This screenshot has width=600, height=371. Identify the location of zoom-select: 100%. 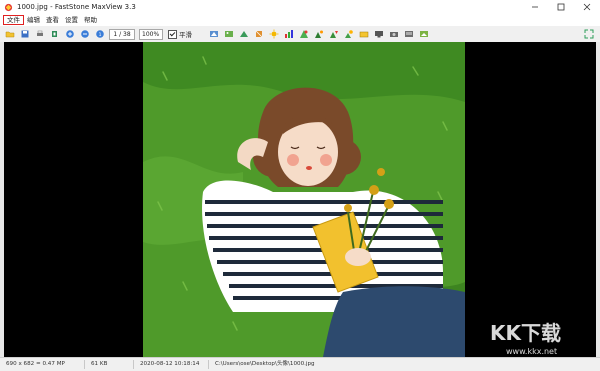
(151, 34).